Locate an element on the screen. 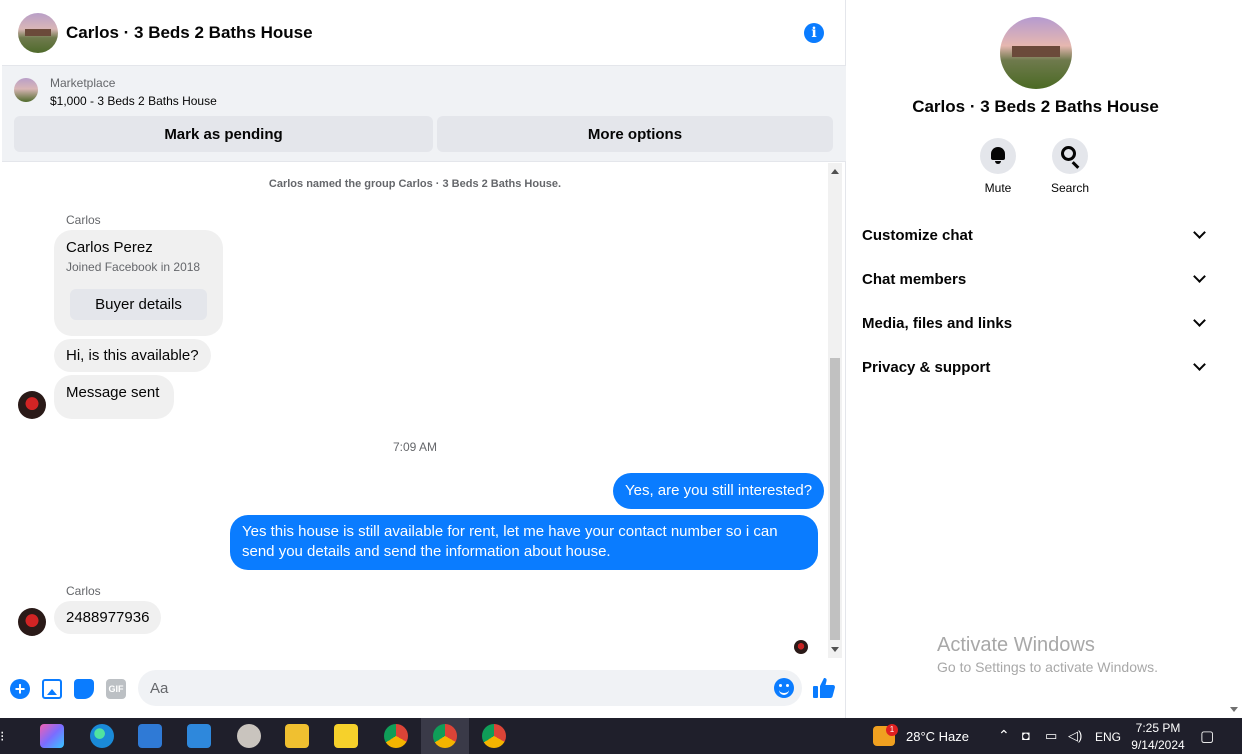  chat-header: Carlos · 3 Beds 2 Baths House i is located at coordinates (424, 33).